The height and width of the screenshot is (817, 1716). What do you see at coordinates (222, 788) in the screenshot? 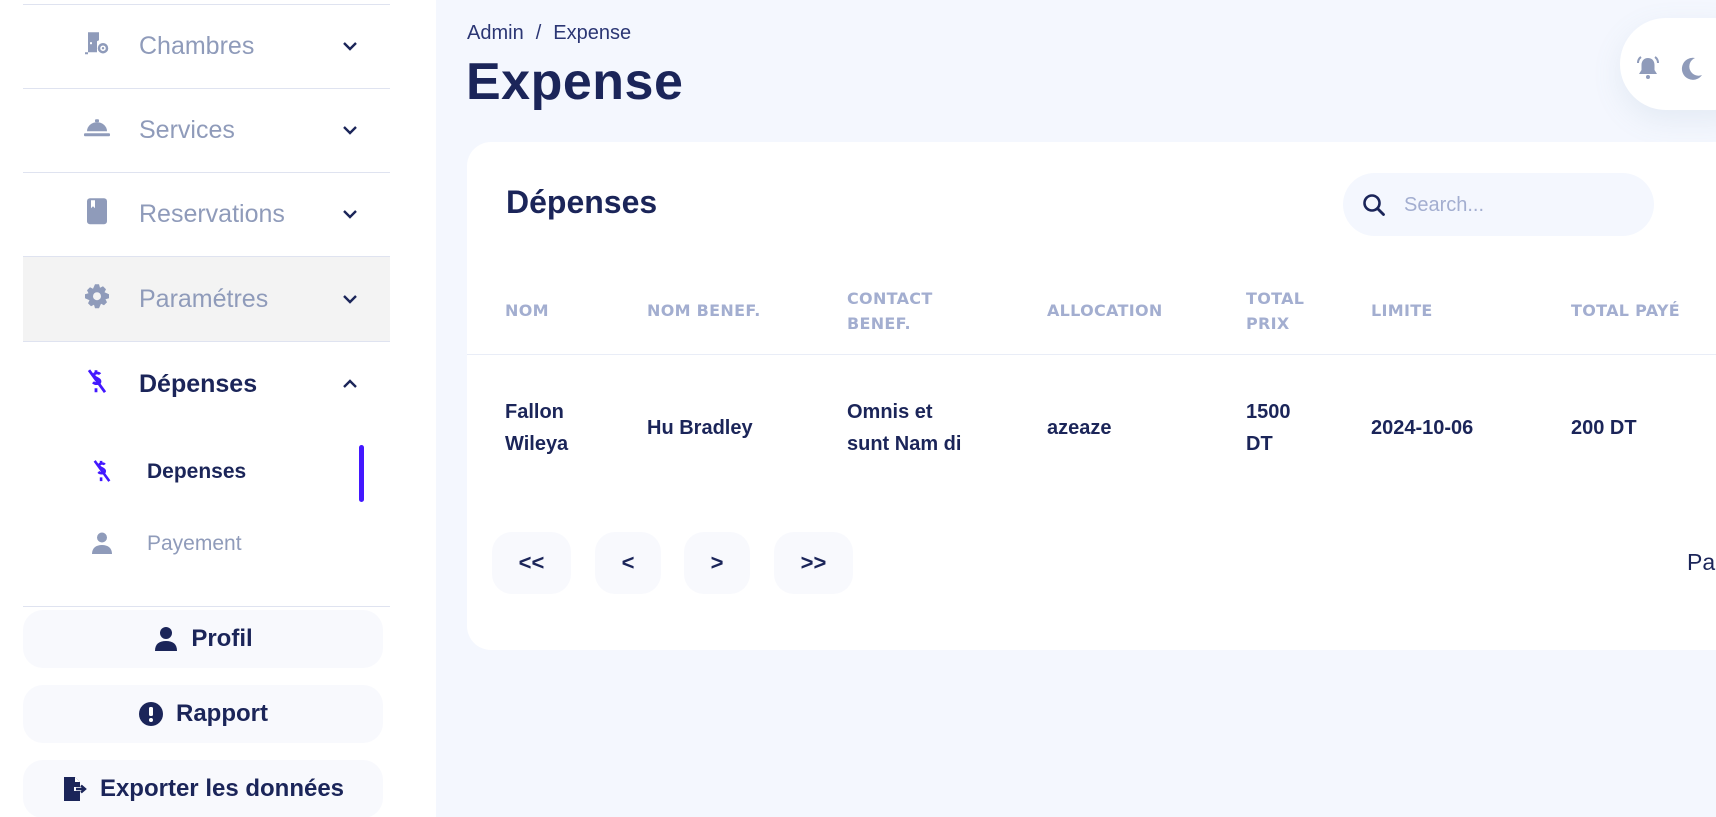
I see `export-label: Exporter les données` at bounding box center [222, 788].